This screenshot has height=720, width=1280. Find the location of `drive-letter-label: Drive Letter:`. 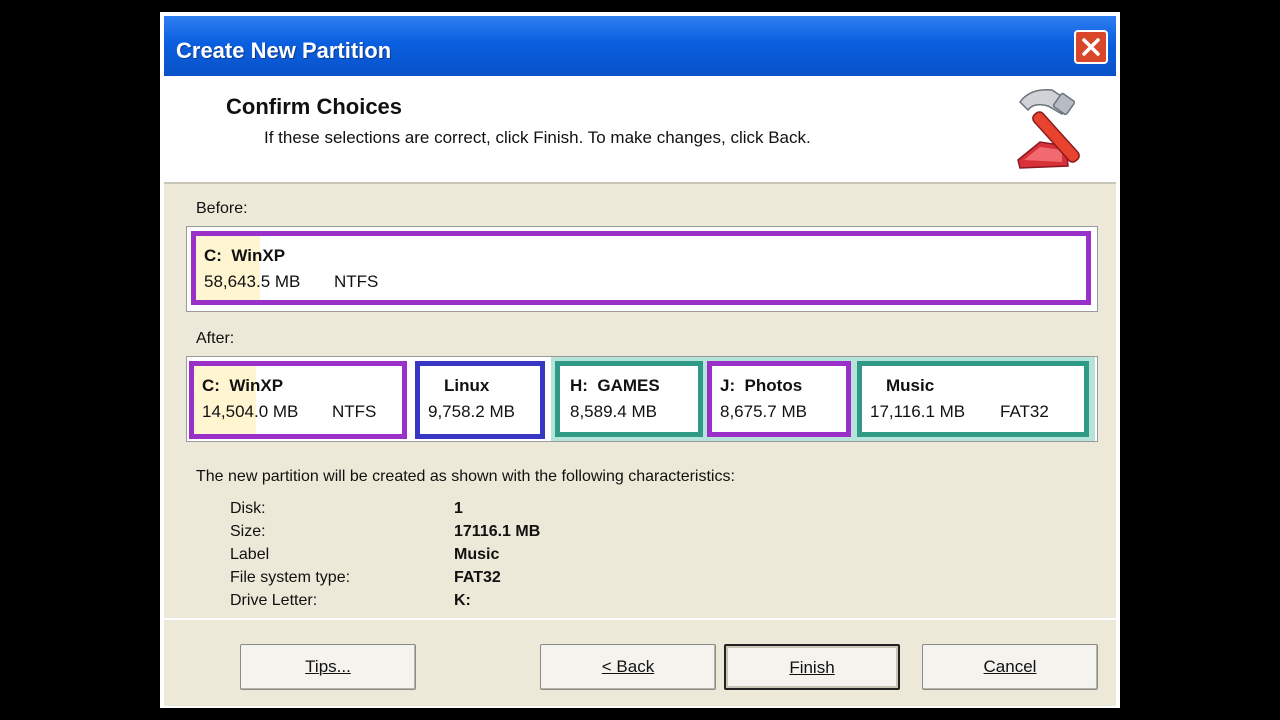

drive-letter-label: Drive Letter: is located at coordinates (274, 600).